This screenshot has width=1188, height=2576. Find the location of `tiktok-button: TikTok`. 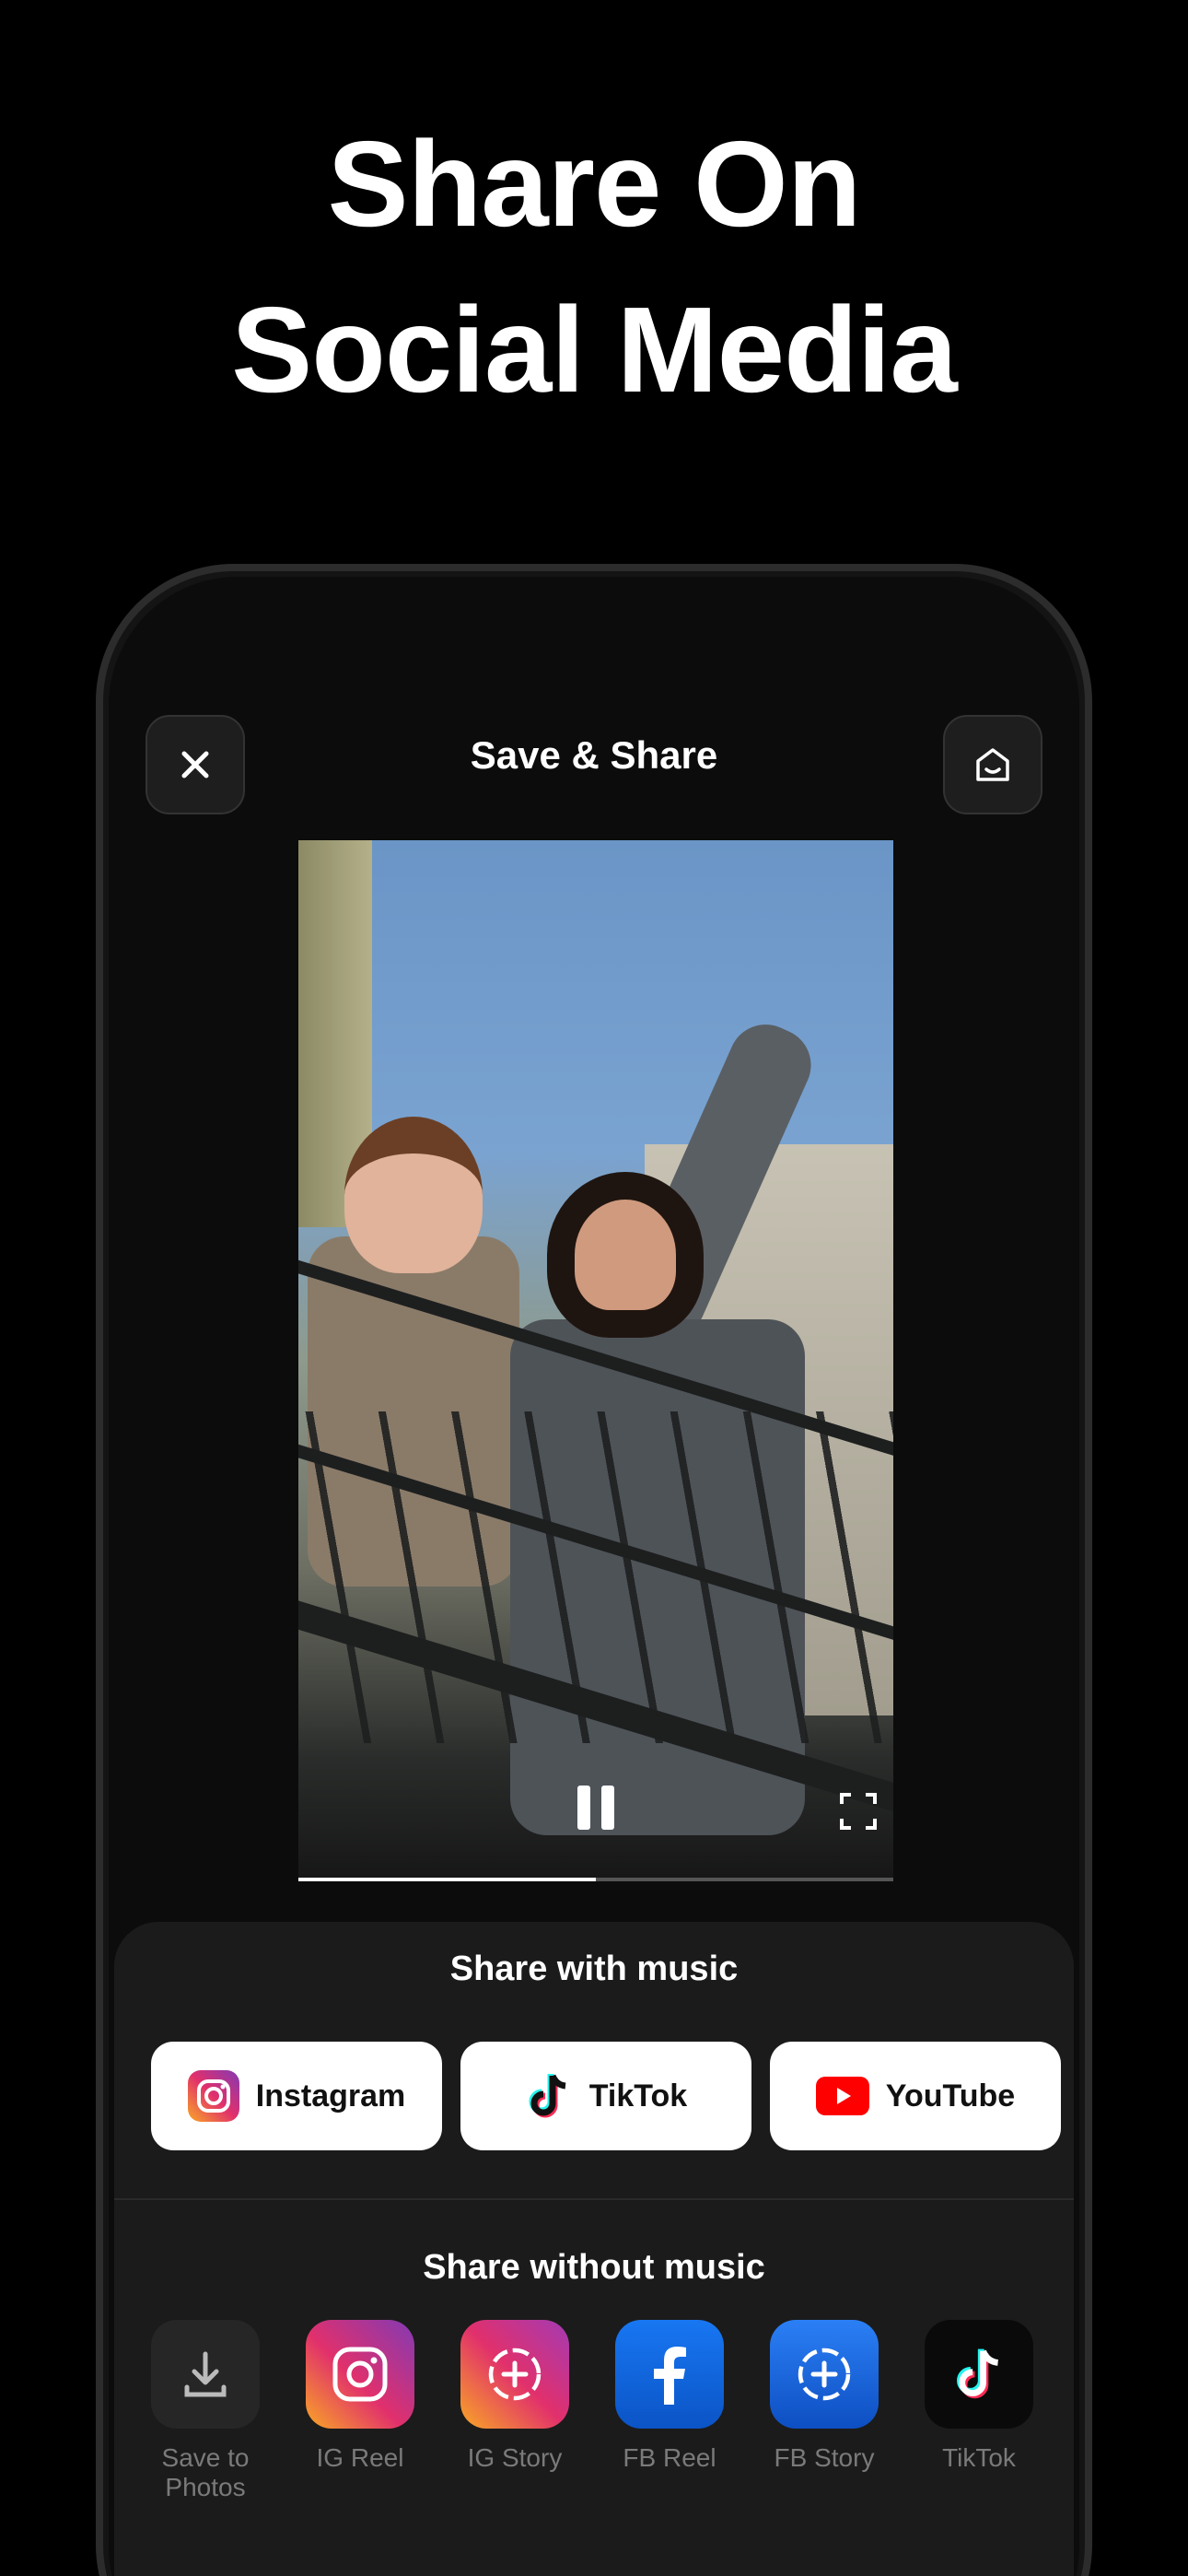

tiktok-button: TikTok is located at coordinates (605, 2096).